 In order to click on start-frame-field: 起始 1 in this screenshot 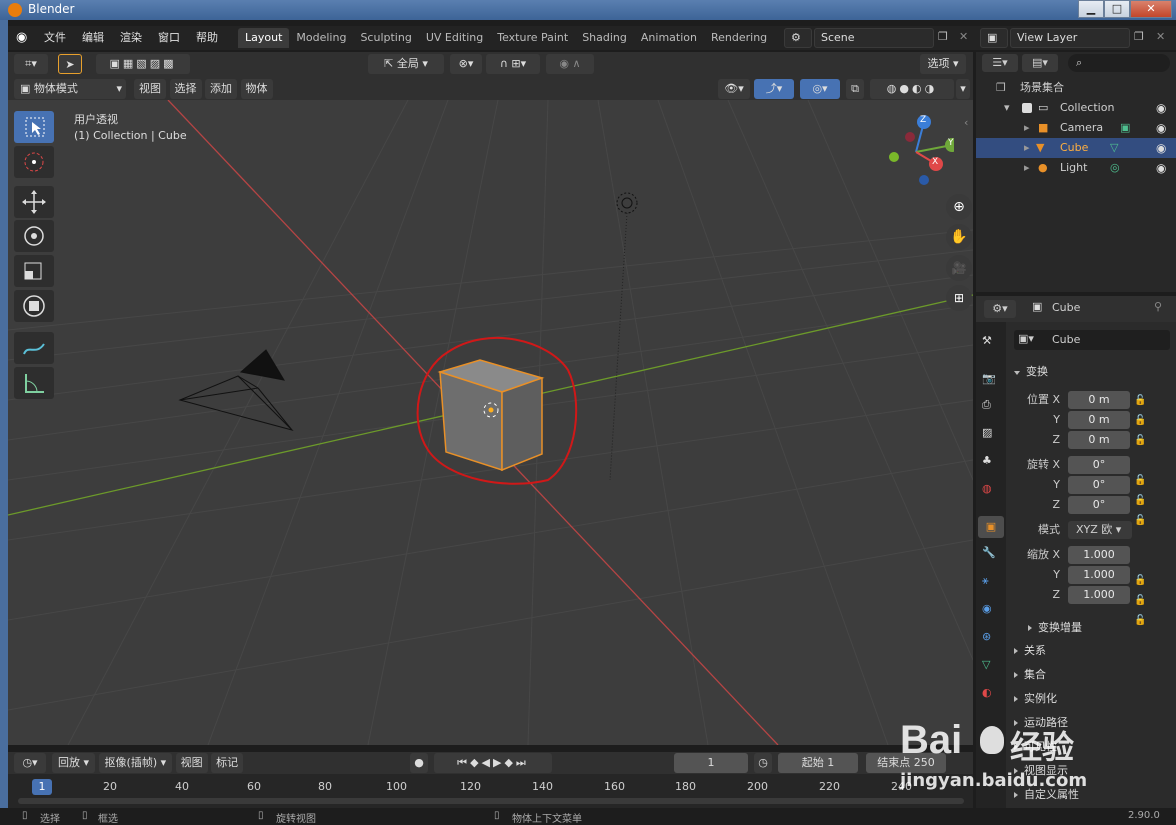, I will do `click(818, 763)`.